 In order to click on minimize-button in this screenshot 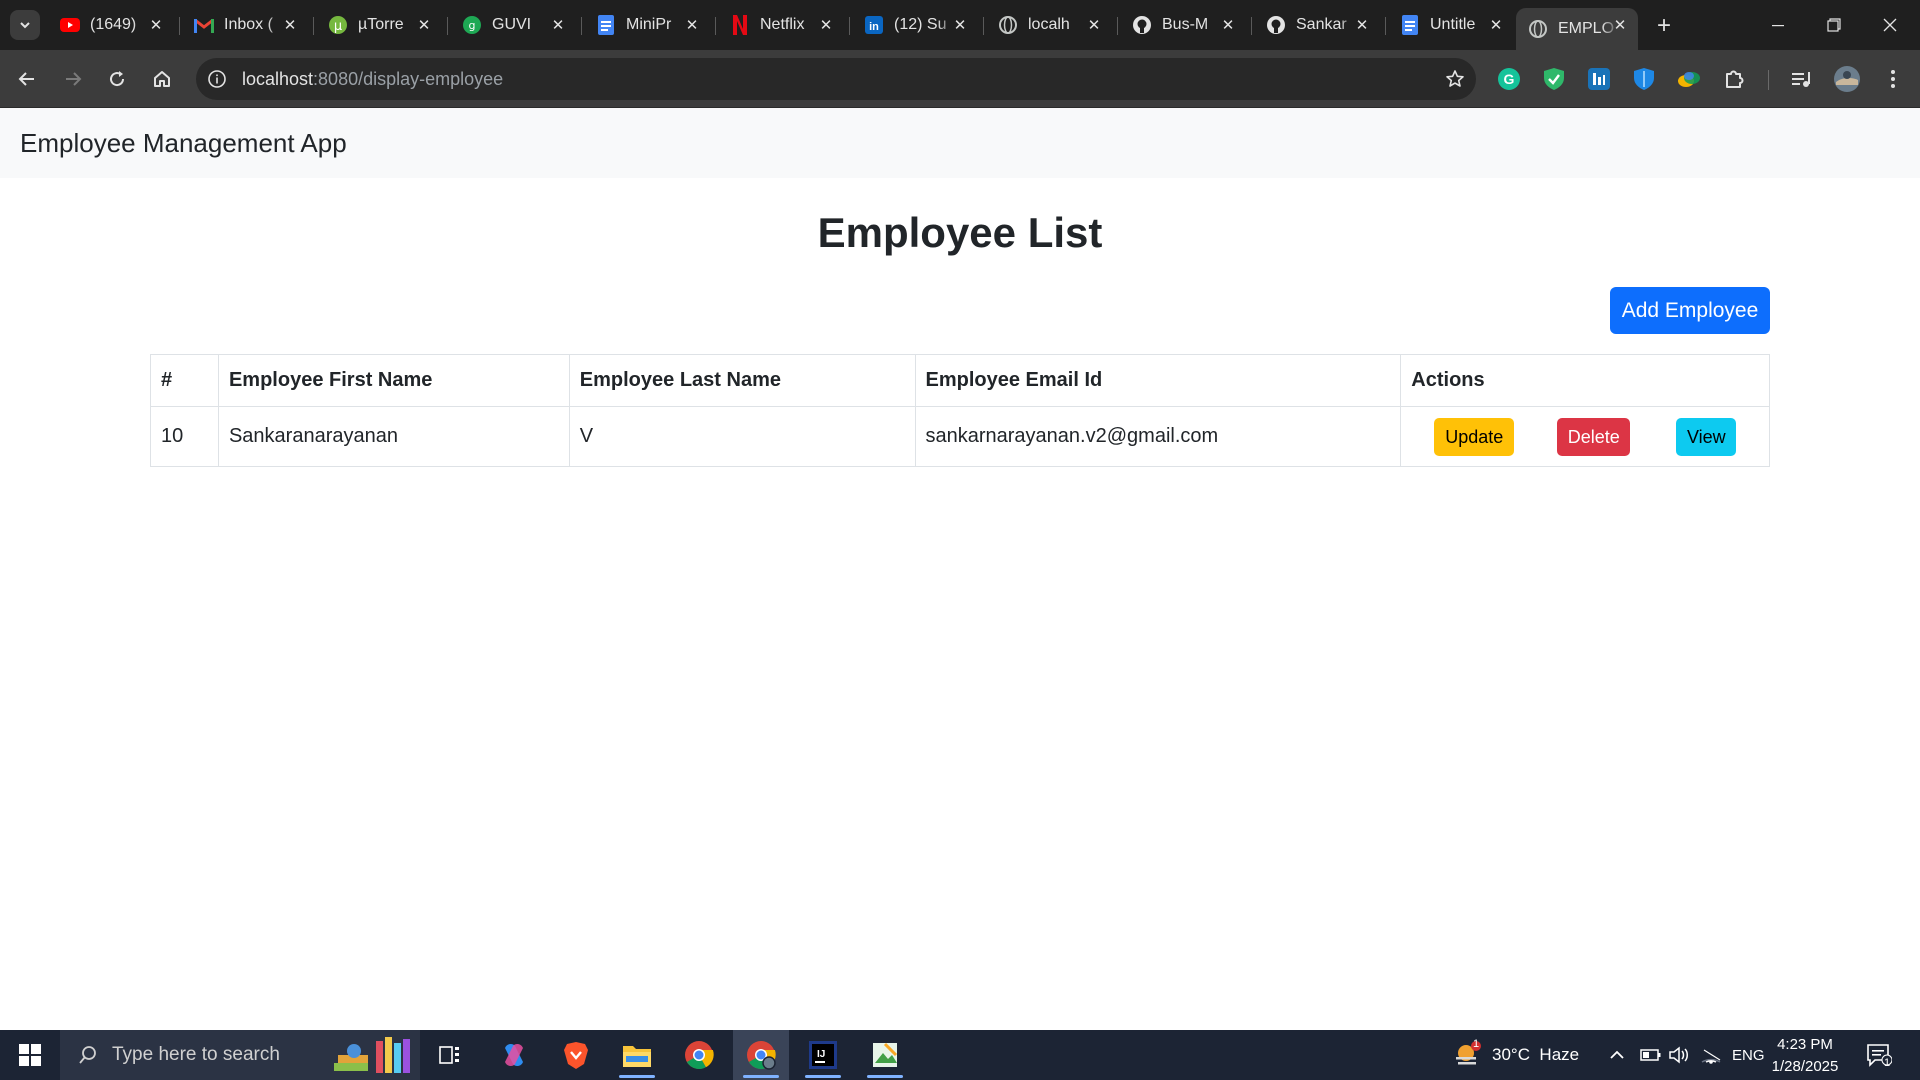, I will do `click(1778, 25)`.